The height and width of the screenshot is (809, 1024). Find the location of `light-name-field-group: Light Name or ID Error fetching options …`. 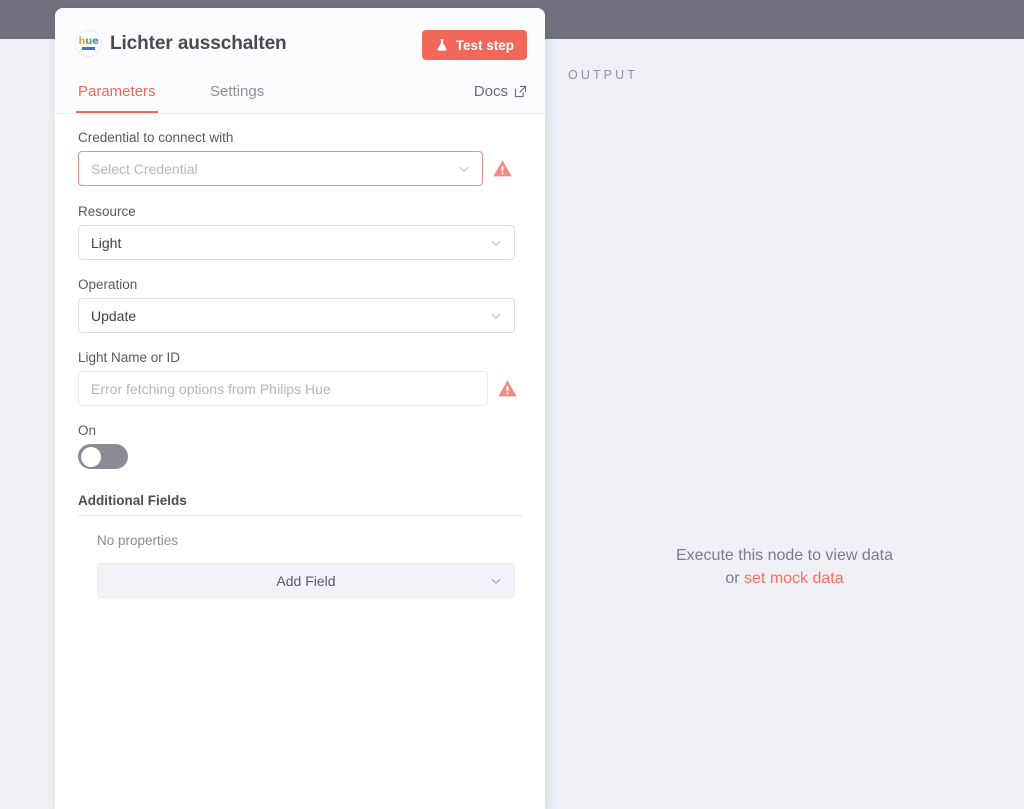

light-name-field-group: Light Name or ID Error fetching options … is located at coordinates (300, 378).